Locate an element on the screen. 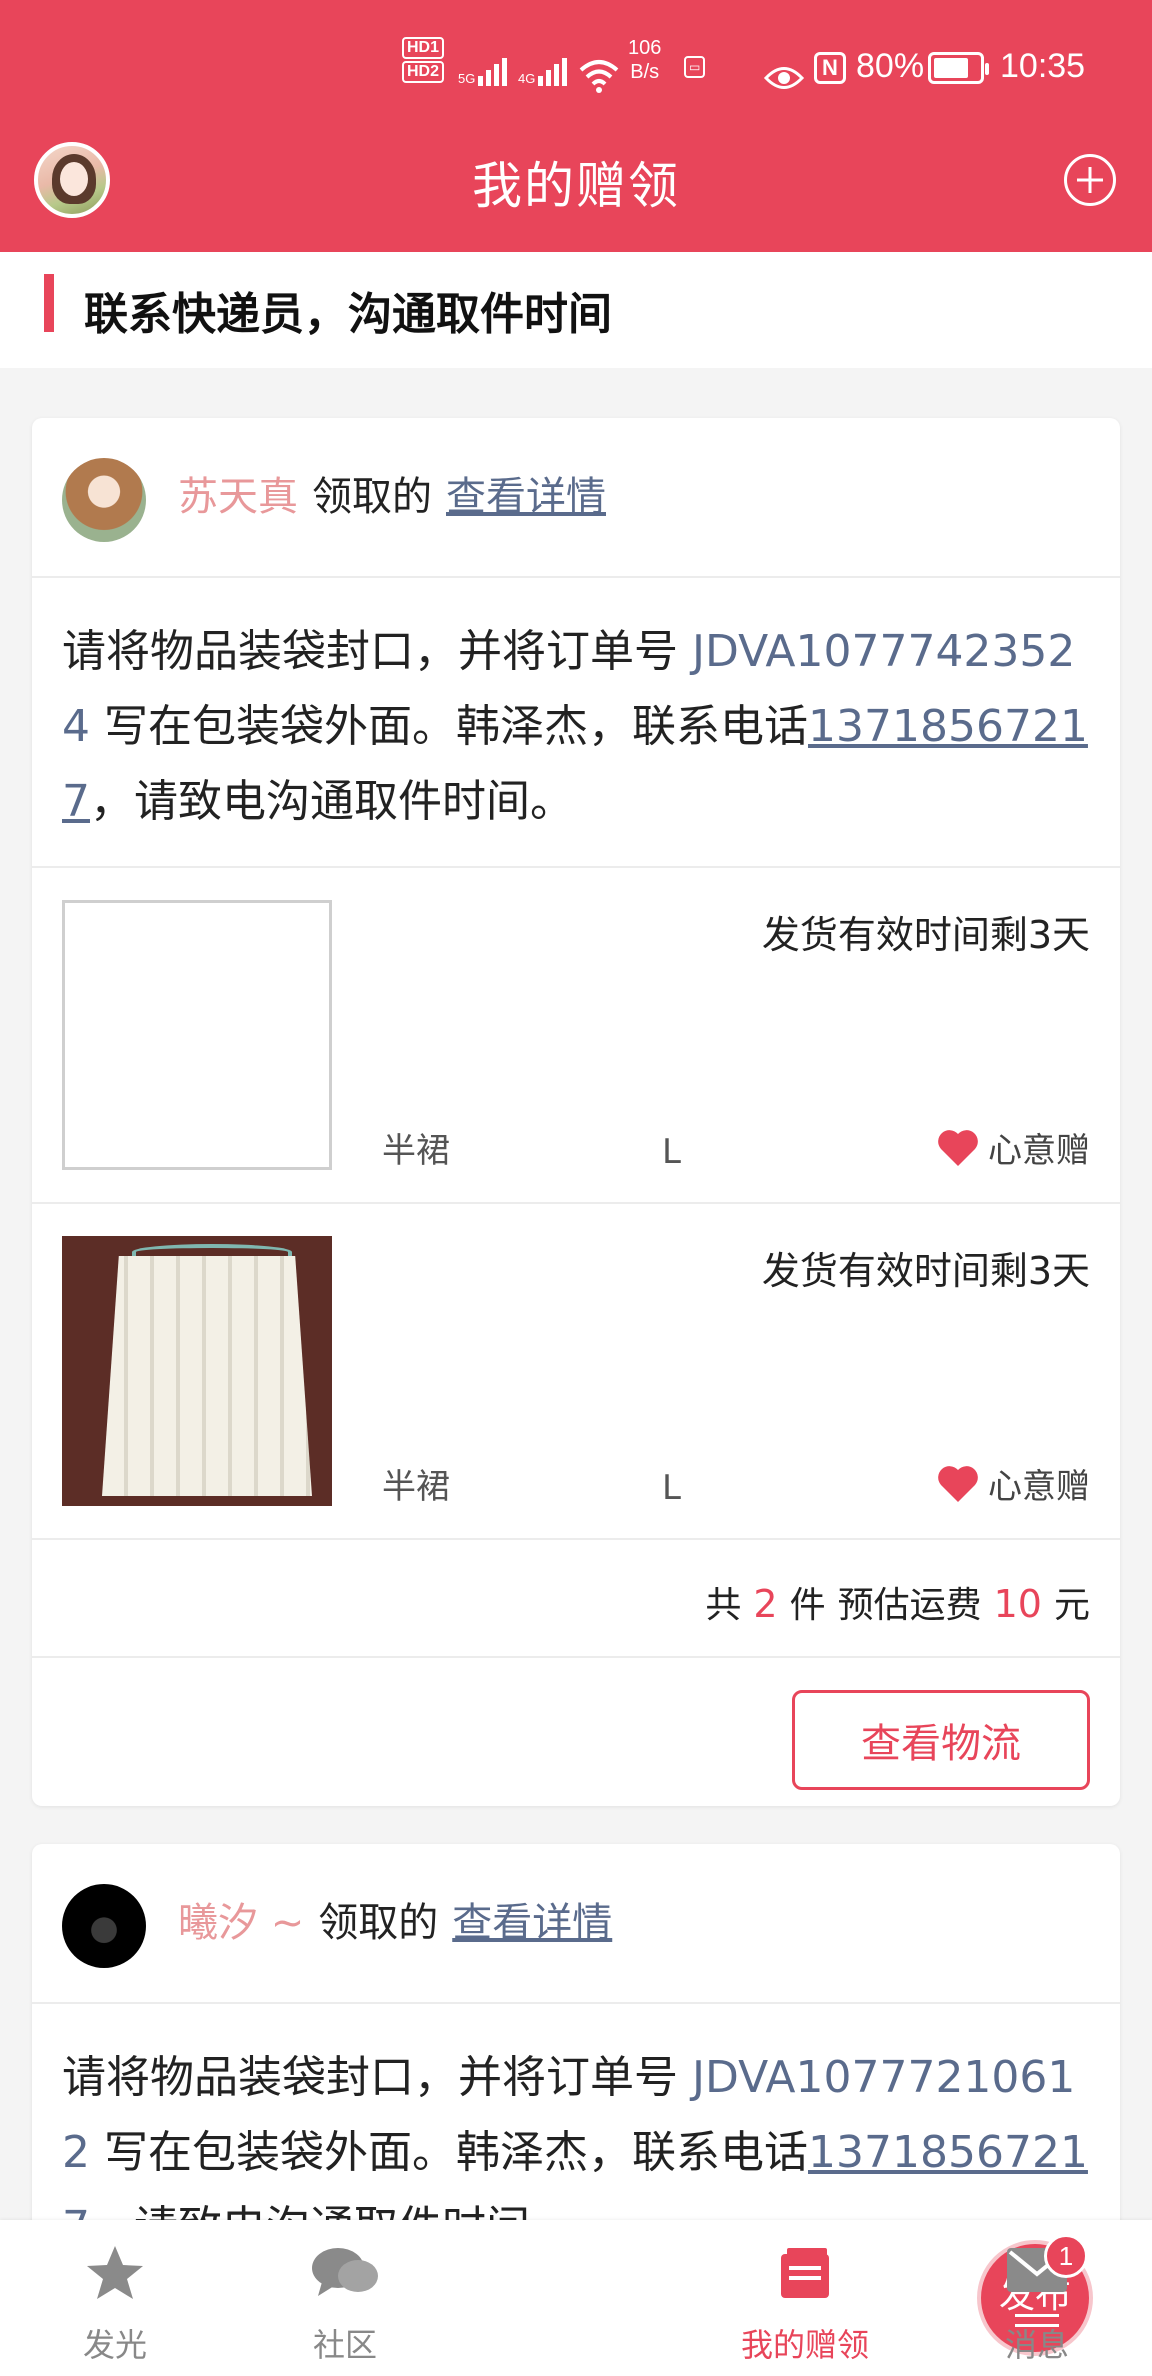  user-name: 苏天真 is located at coordinates (238, 493).